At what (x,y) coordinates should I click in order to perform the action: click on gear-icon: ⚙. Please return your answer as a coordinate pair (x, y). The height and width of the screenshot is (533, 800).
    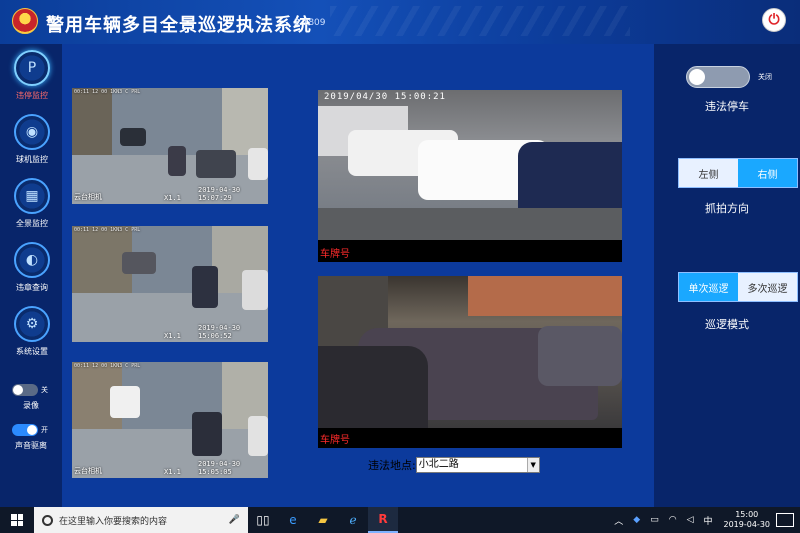
    Looking at the image, I should click on (32, 324).